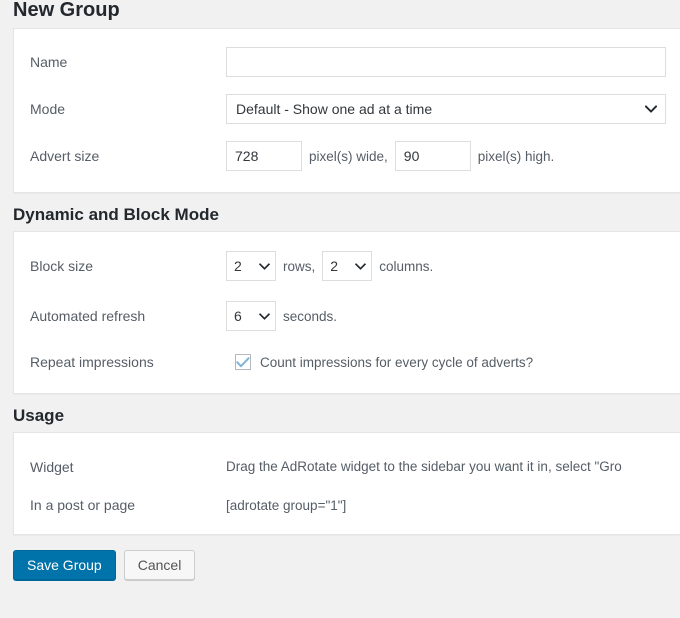 The width and height of the screenshot is (680, 618). Describe the element at coordinates (92, 362) in the screenshot. I see `label-repeat-impressions: Repeat impressions` at that location.